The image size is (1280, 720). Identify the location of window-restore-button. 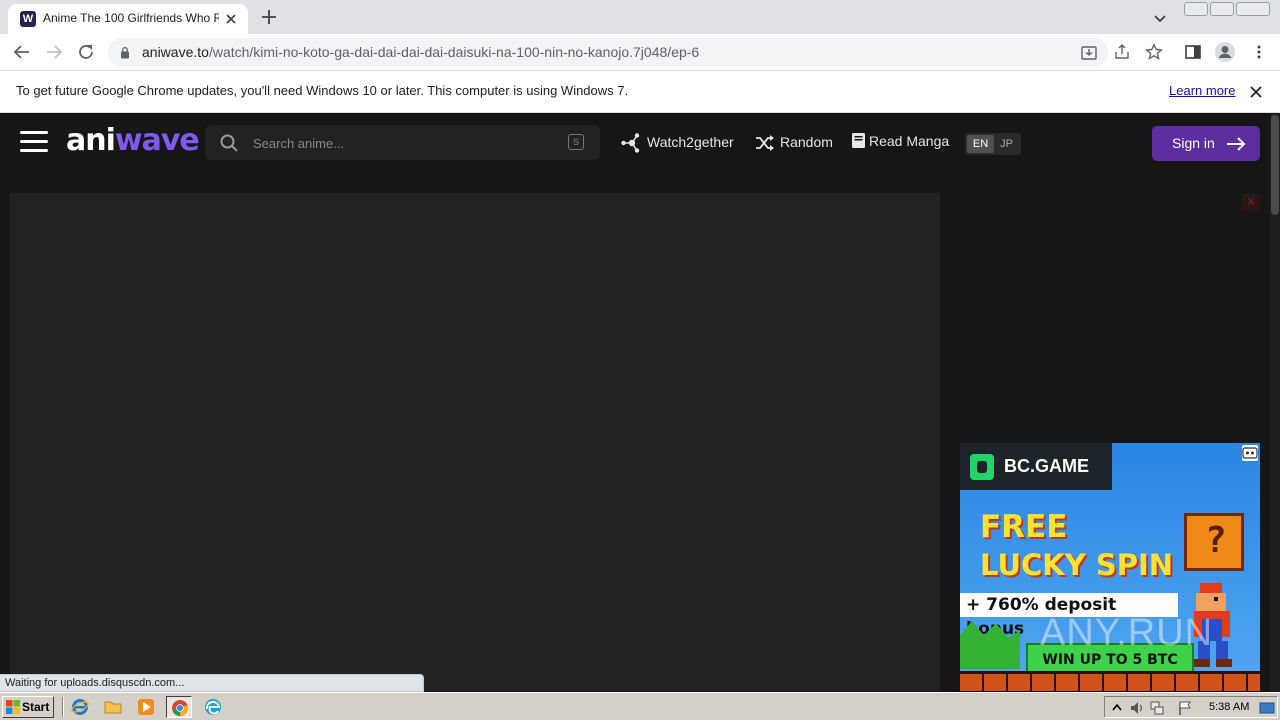
(1222, 9).